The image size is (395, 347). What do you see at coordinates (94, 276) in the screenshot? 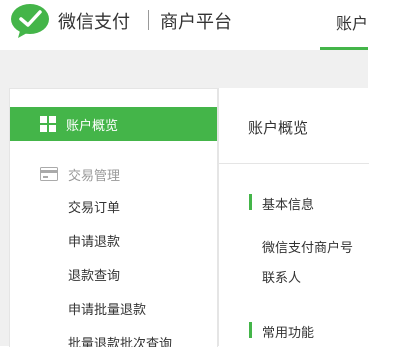
I see `sidebar-item-label: 退款查询` at bounding box center [94, 276].